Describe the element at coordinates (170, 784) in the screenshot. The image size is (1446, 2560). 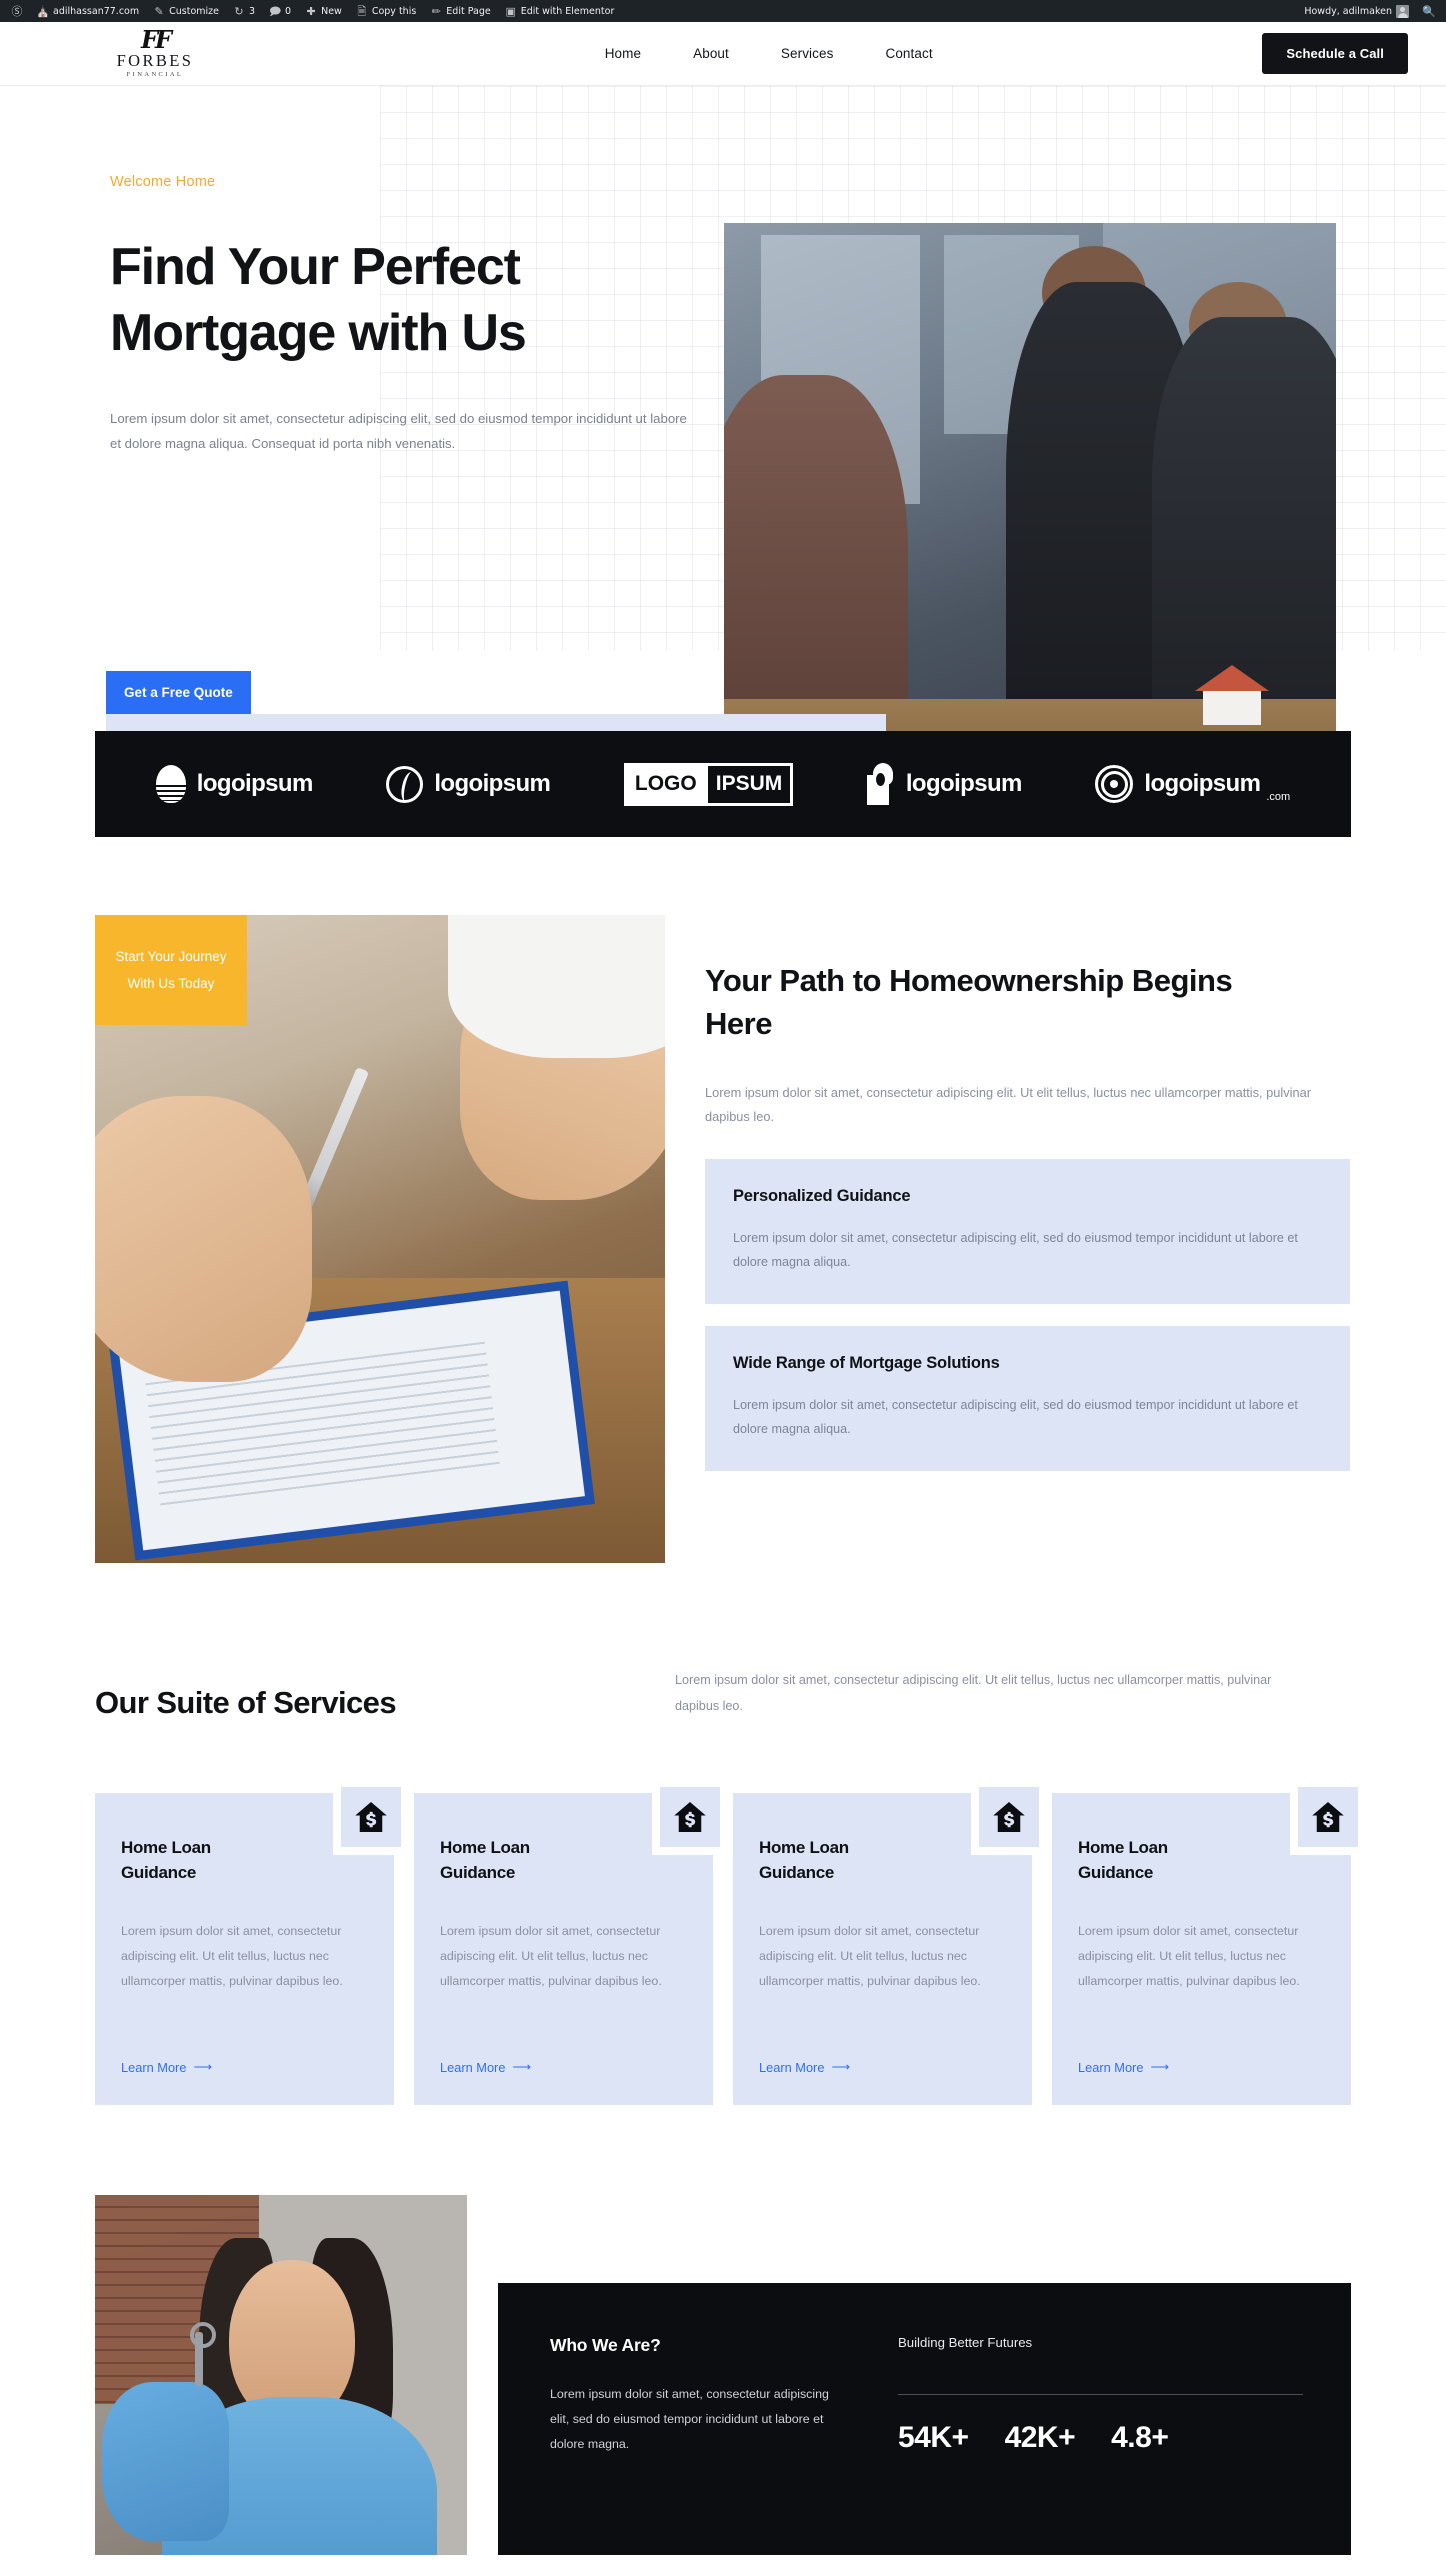
I see `egg-wave-logo-icon` at that location.